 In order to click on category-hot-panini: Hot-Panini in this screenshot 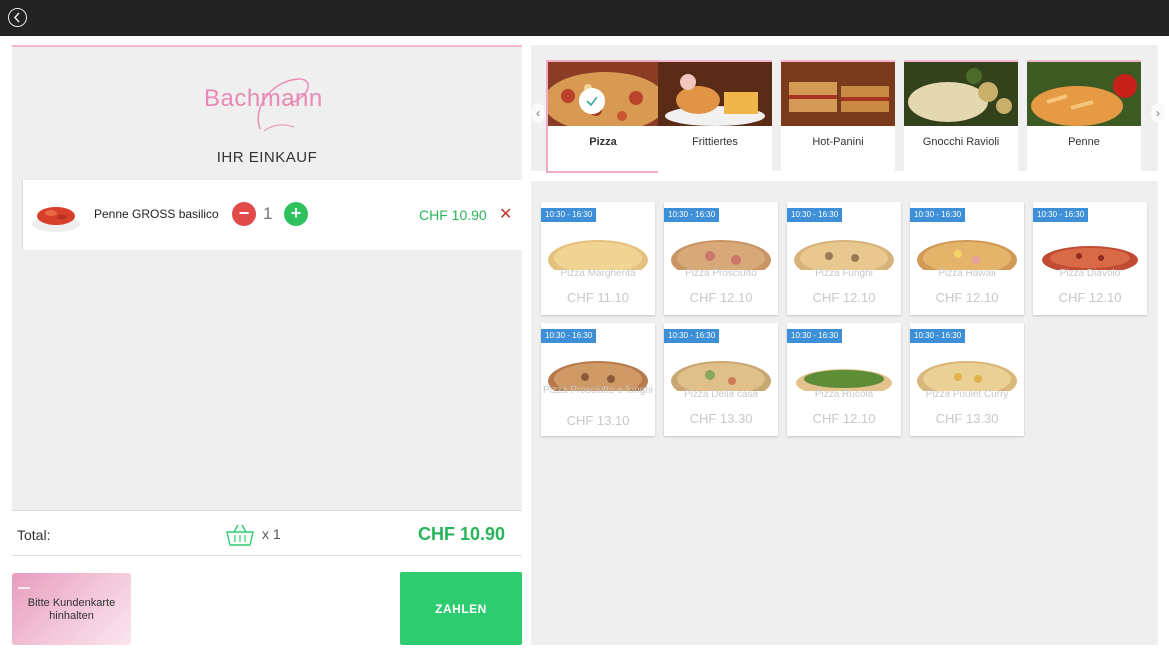, I will do `click(838, 116)`.